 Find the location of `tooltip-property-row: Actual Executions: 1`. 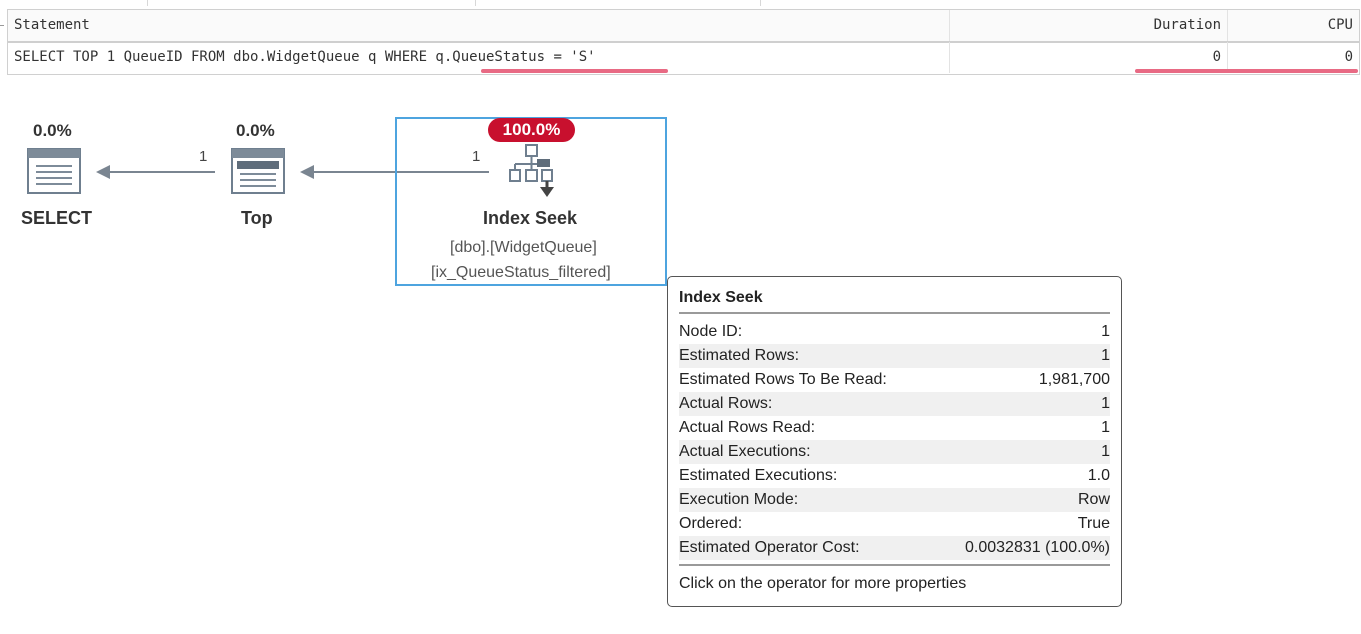

tooltip-property-row: Actual Executions: 1 is located at coordinates (894, 452).